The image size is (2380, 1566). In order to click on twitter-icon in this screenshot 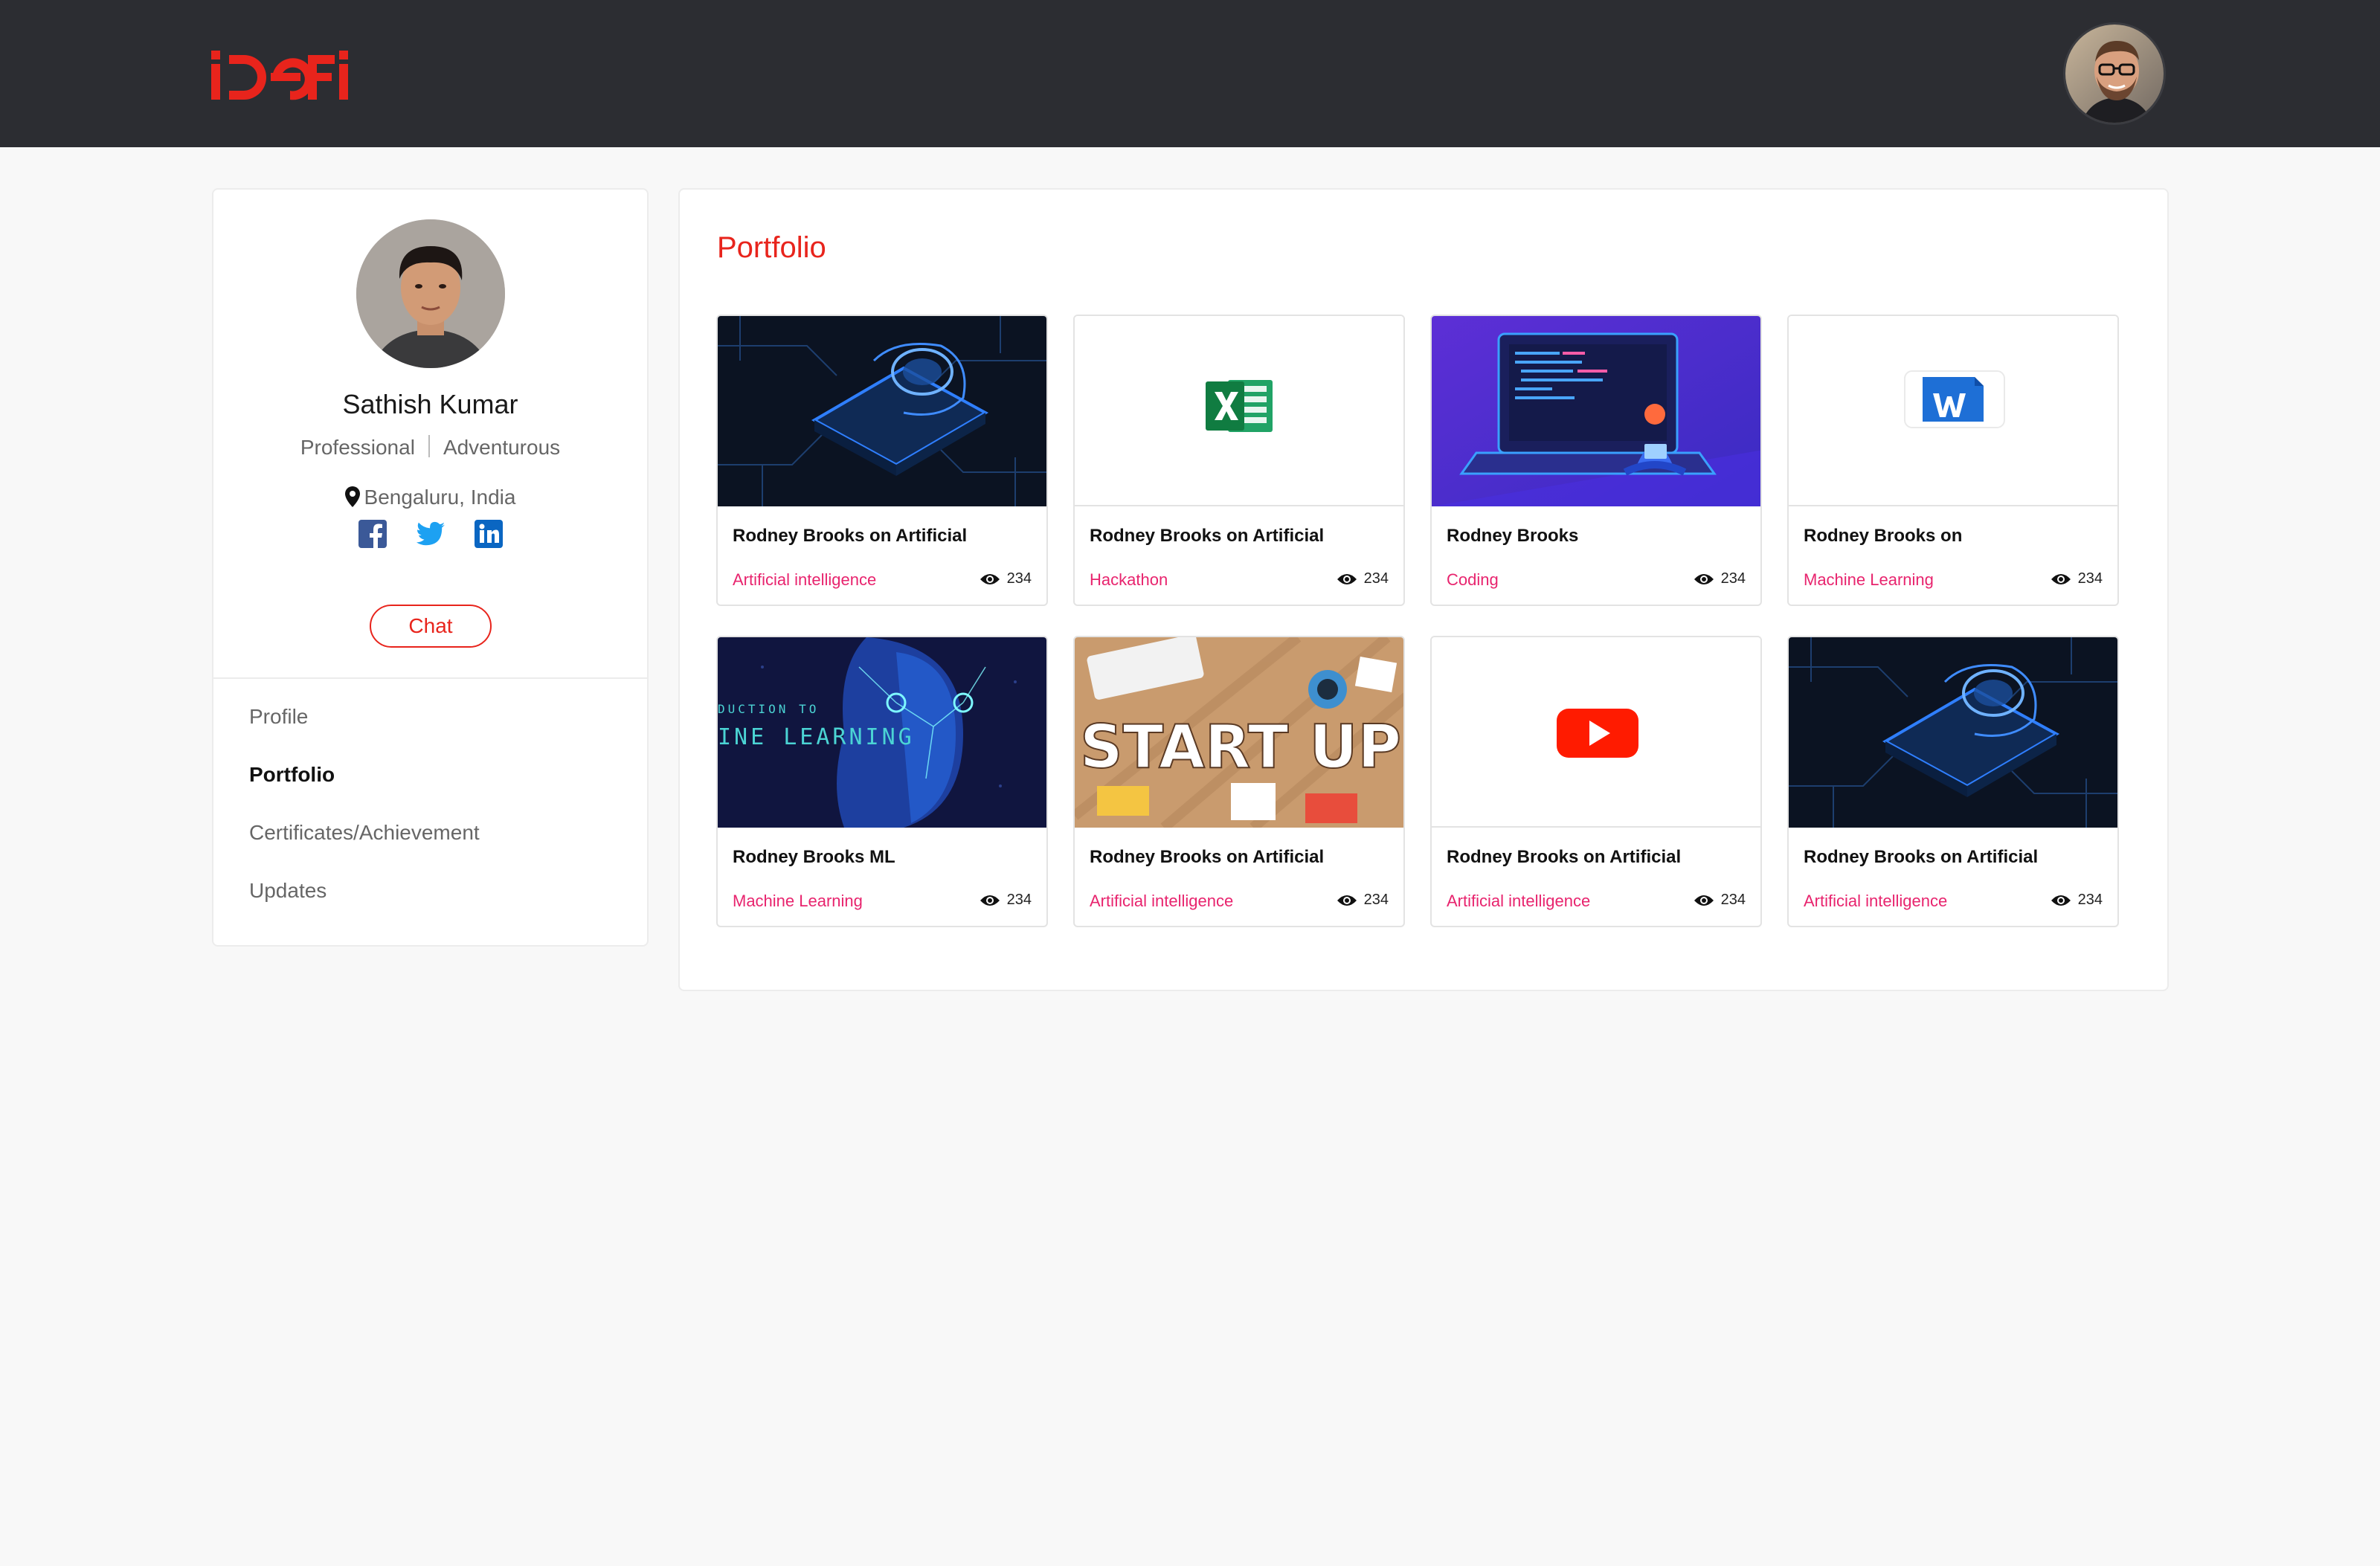, I will do `click(431, 534)`.